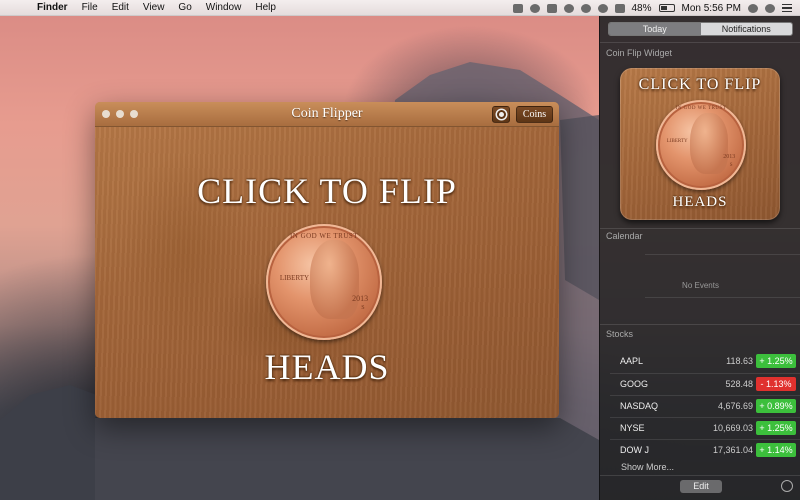 This screenshot has width=800, height=500. What do you see at coordinates (534, 8) in the screenshot?
I see `skype-icon` at bounding box center [534, 8].